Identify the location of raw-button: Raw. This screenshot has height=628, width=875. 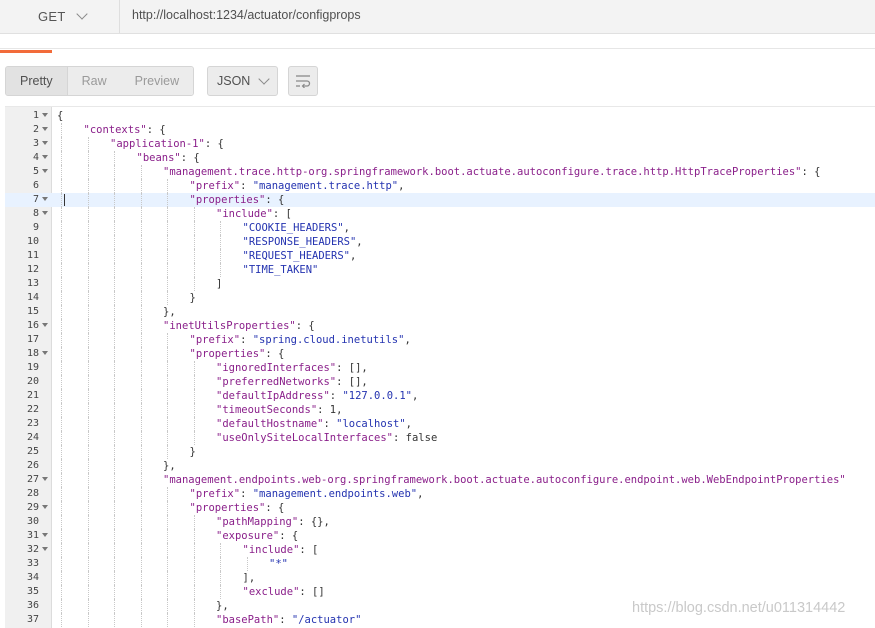
(94, 81).